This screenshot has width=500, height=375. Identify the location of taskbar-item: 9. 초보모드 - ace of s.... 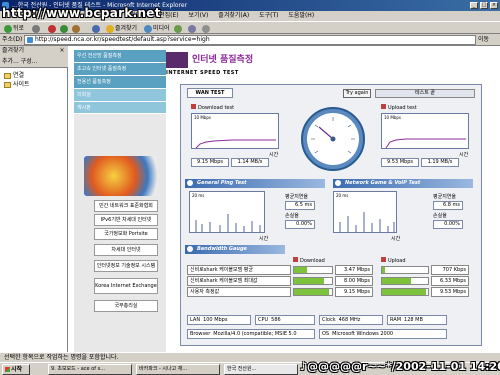
(90, 369).